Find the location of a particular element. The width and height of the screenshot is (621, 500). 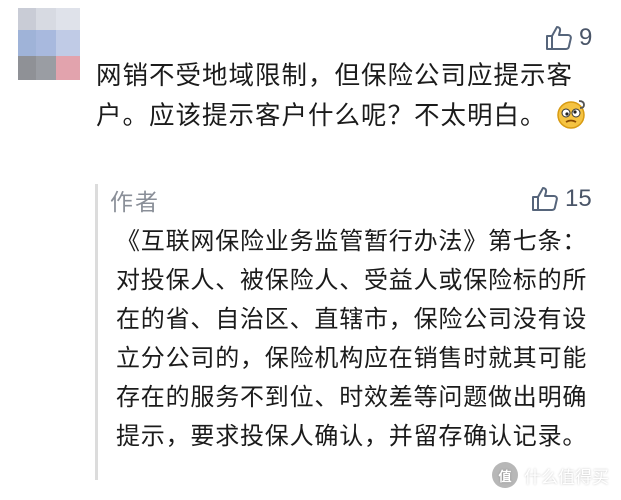

site-logo-icon: 值 is located at coordinates (505, 475).